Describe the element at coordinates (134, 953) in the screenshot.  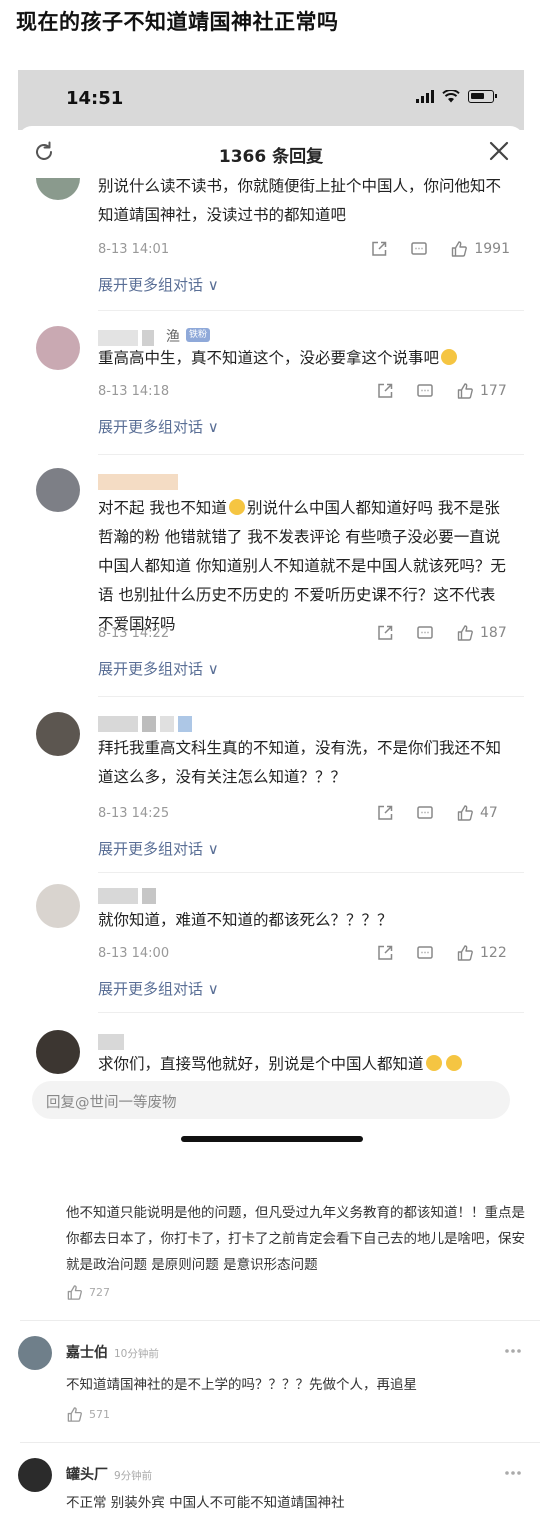
I see `comment-time: 8-13 14:00` at that location.